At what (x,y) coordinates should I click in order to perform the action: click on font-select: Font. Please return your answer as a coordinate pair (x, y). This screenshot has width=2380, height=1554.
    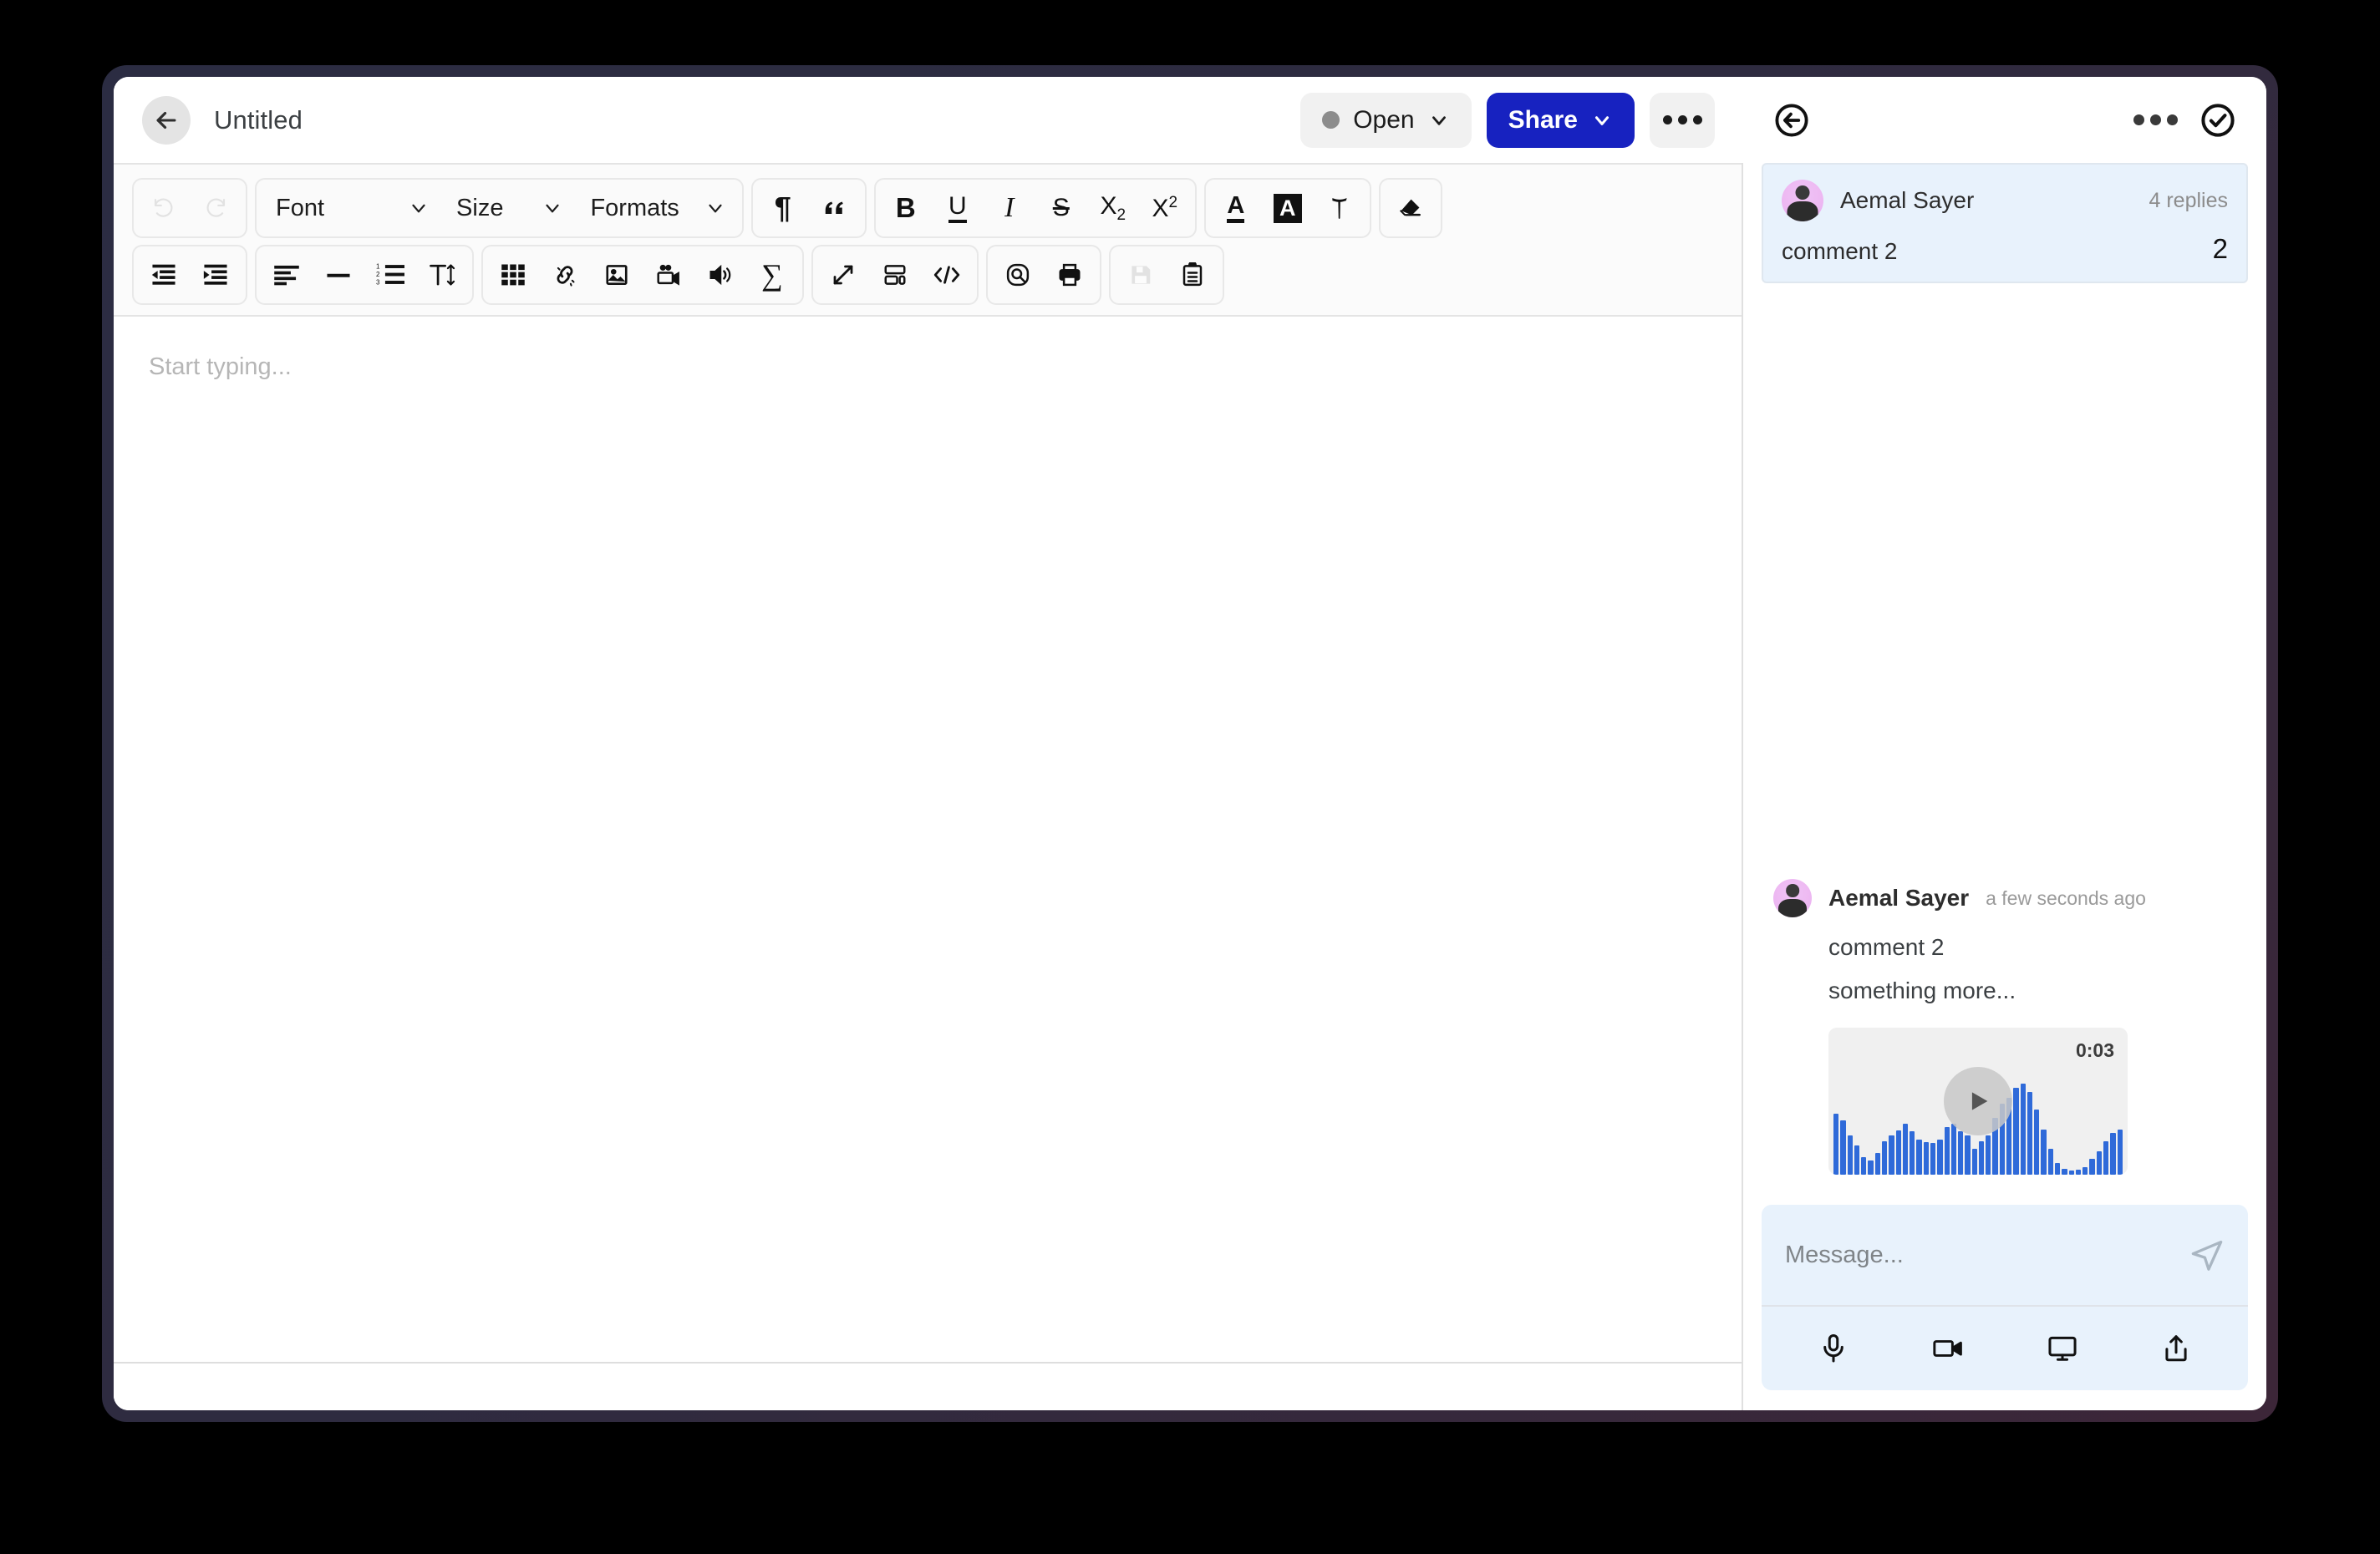
    Looking at the image, I should click on (351, 208).